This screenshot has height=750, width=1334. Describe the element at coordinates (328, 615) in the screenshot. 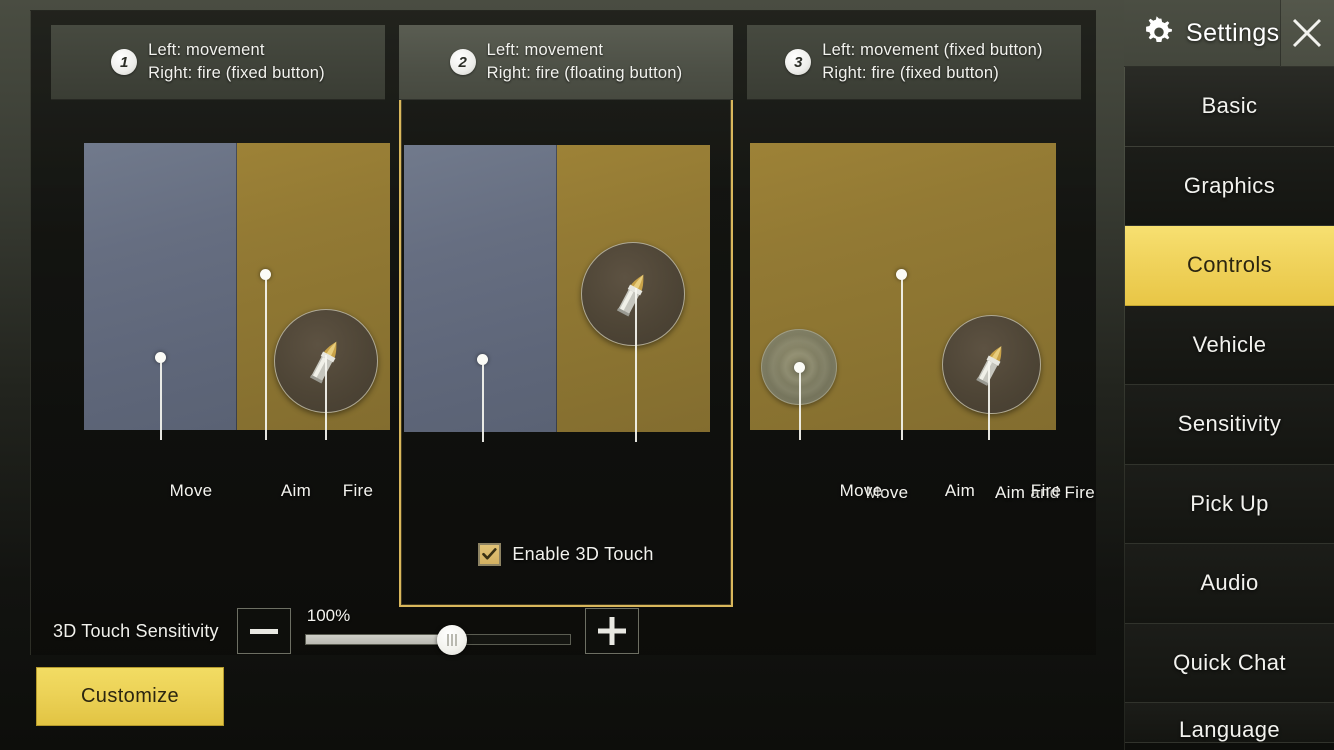

I see `sensitivity-value: 100%` at that location.